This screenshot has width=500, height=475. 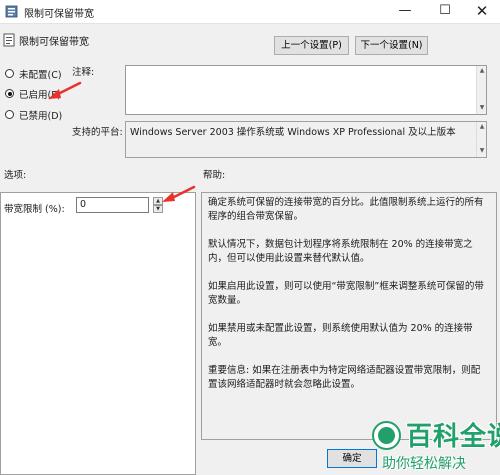 What do you see at coordinates (481, 90) in the screenshot?
I see `comment-scrollbar: ▲ ▼` at bounding box center [481, 90].